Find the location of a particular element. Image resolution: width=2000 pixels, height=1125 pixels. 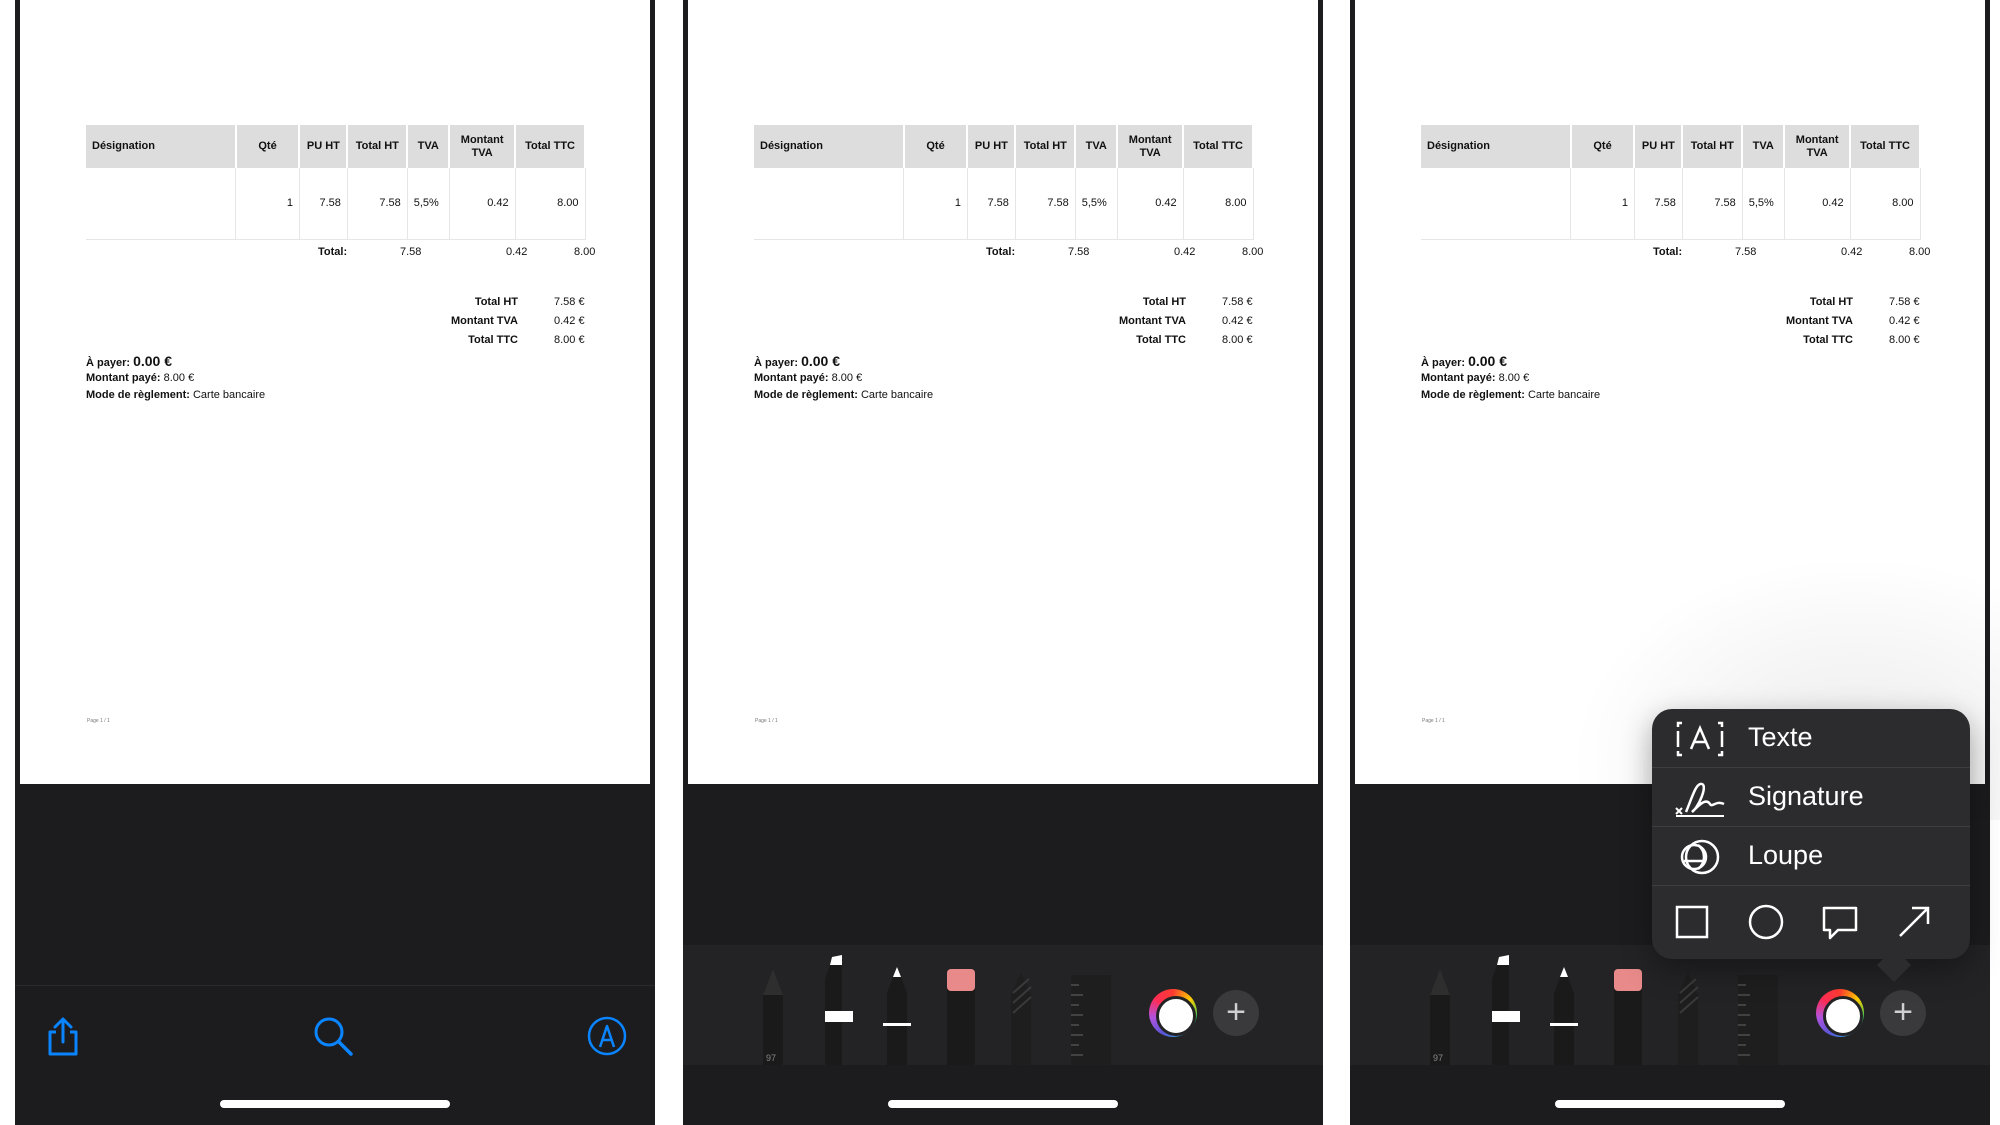

summary-value: 7.58 € is located at coordinates (1237, 302).